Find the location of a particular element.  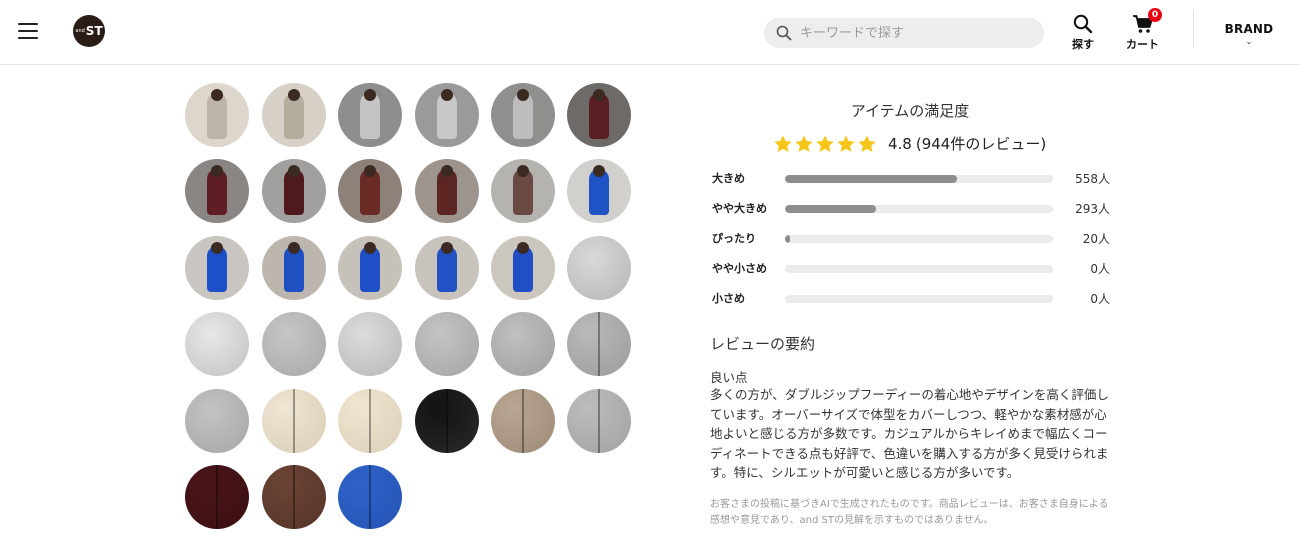

header-divider is located at coordinates (1193, 29).